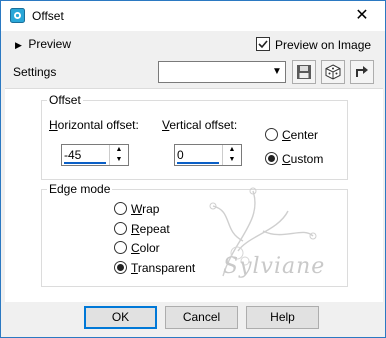  What do you see at coordinates (17, 15) in the screenshot?
I see `app-icon` at bounding box center [17, 15].